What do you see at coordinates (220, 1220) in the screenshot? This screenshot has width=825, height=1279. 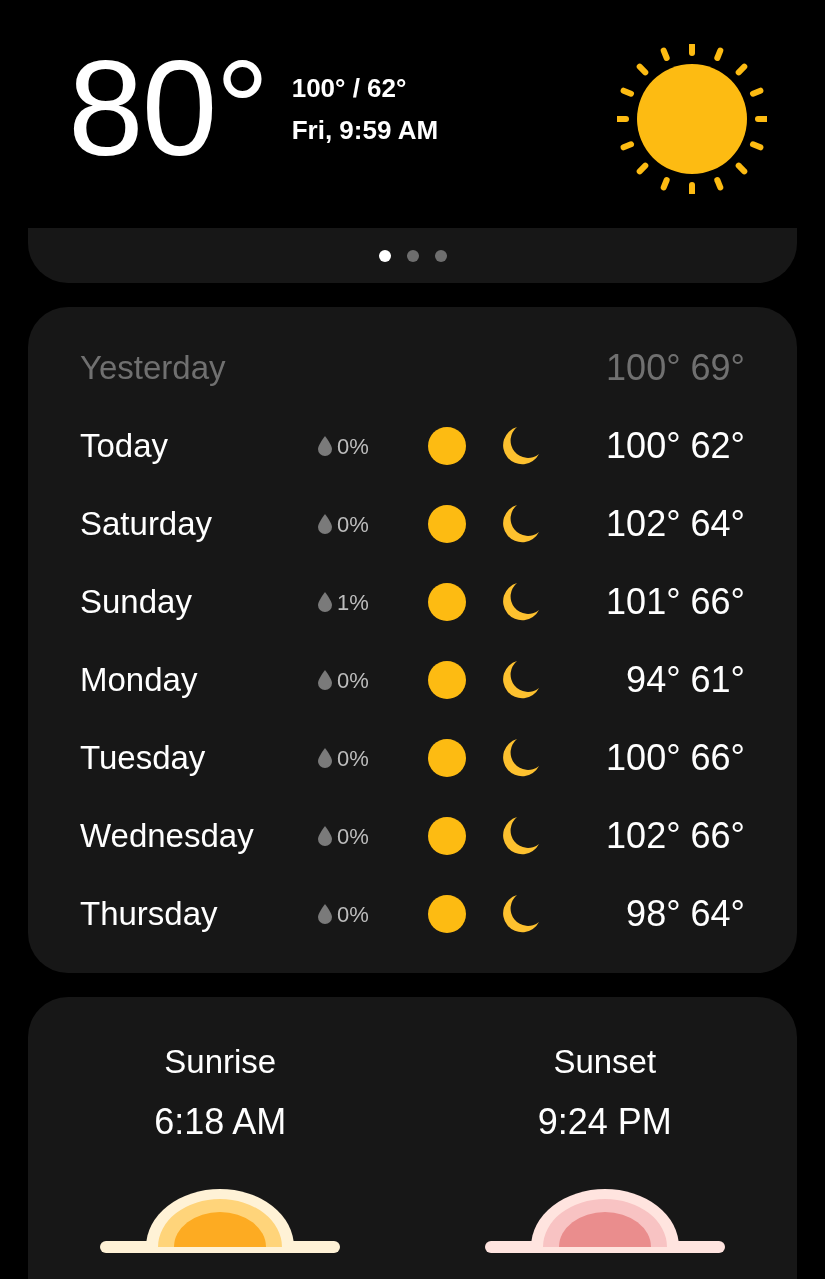 I see `sunrise-icon` at bounding box center [220, 1220].